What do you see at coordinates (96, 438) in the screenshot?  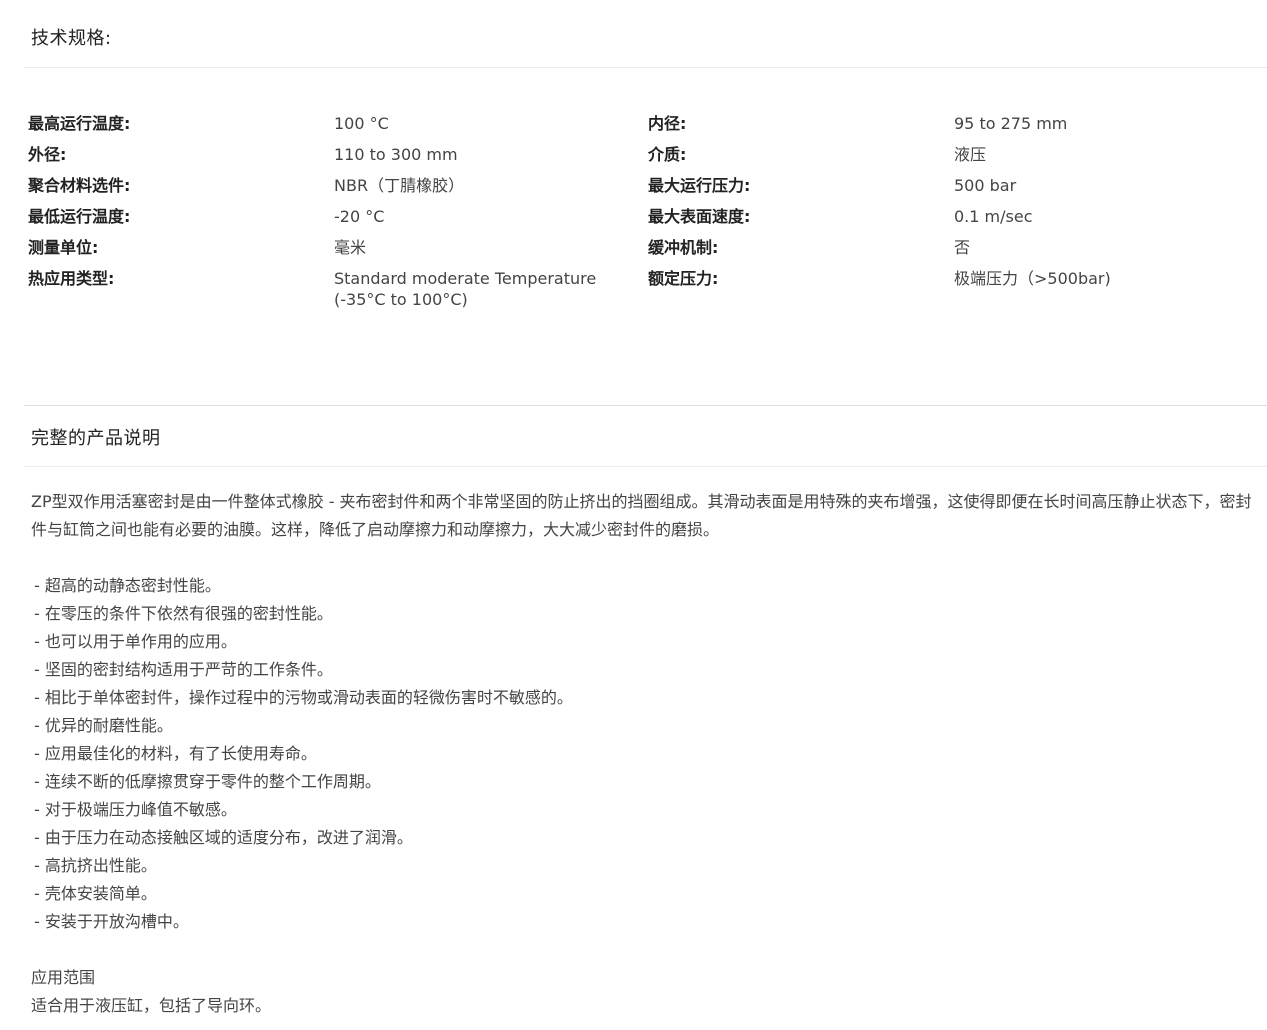 I see `description-section-title: 完整的产品说明` at bounding box center [96, 438].